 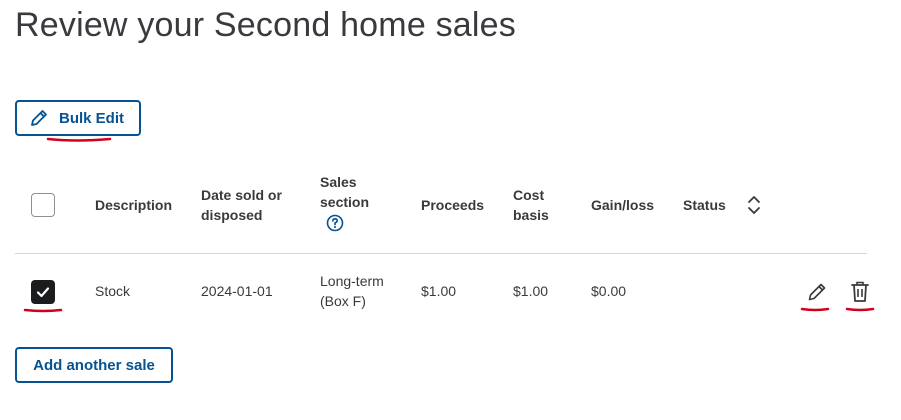 I want to click on check-icon, so click(x=43, y=292).